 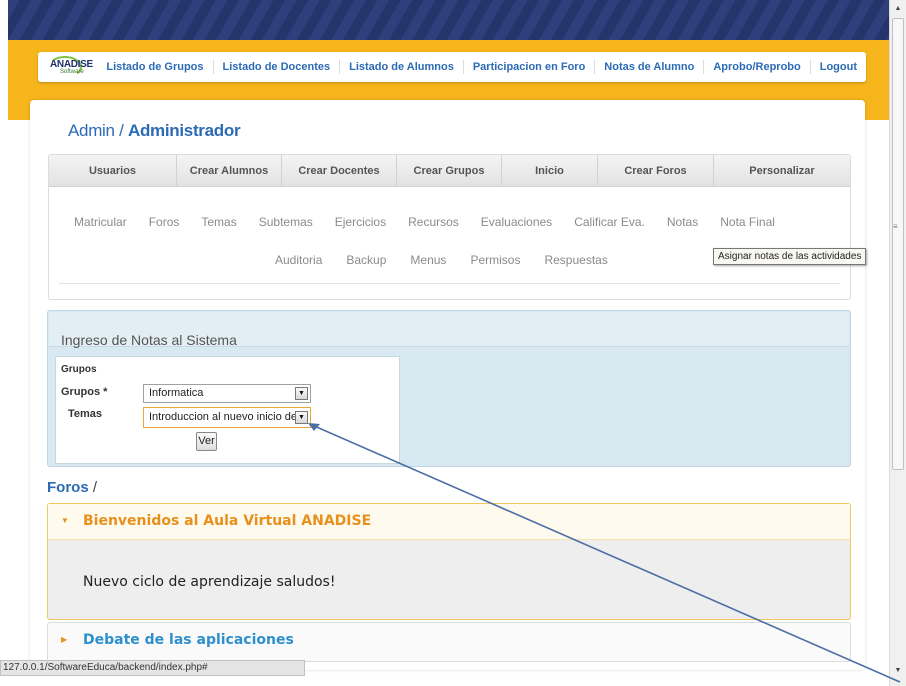 What do you see at coordinates (782, 171) in the screenshot?
I see `tab-personalizar: Personalizar` at bounding box center [782, 171].